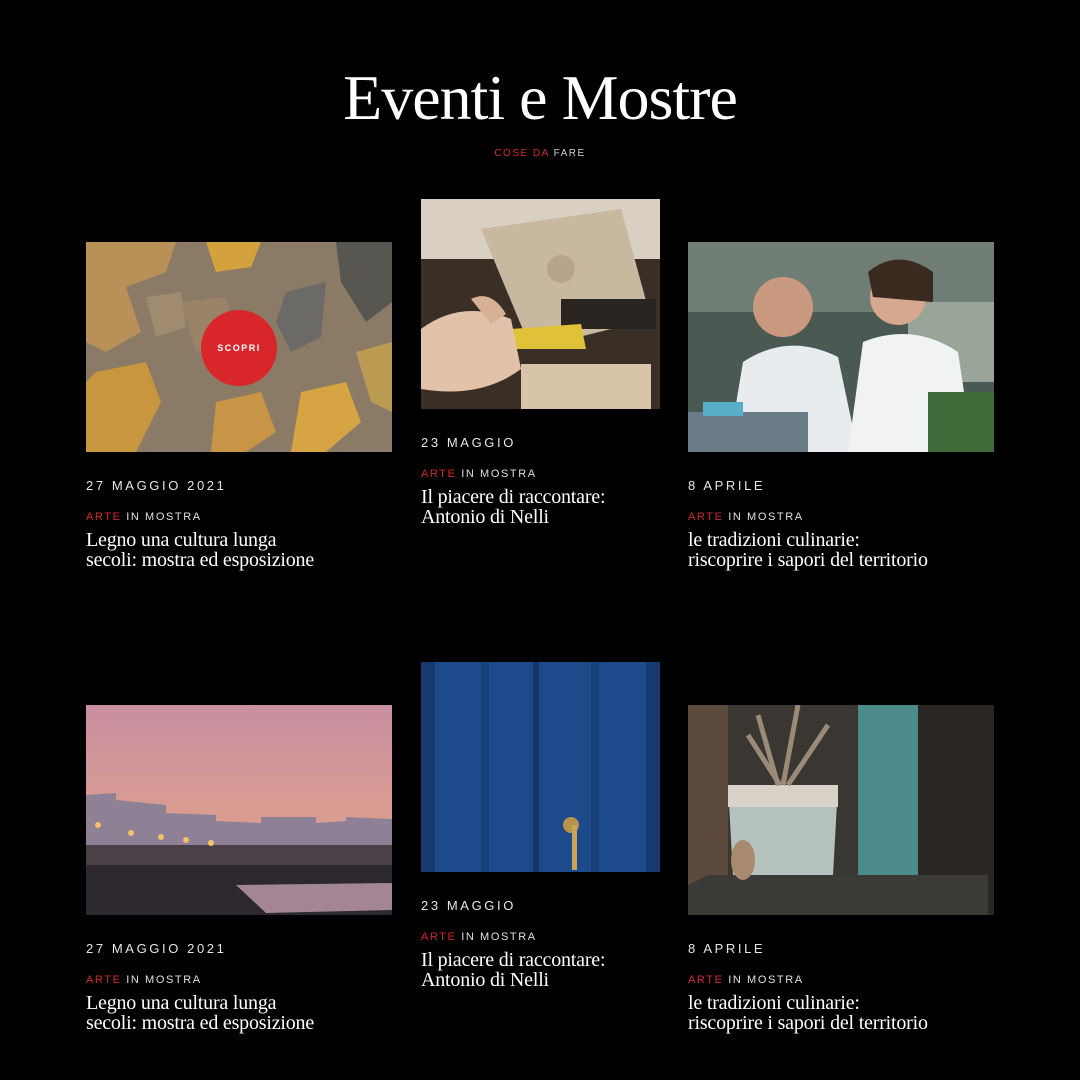  I want to click on potted-plant-image, so click(841, 810).